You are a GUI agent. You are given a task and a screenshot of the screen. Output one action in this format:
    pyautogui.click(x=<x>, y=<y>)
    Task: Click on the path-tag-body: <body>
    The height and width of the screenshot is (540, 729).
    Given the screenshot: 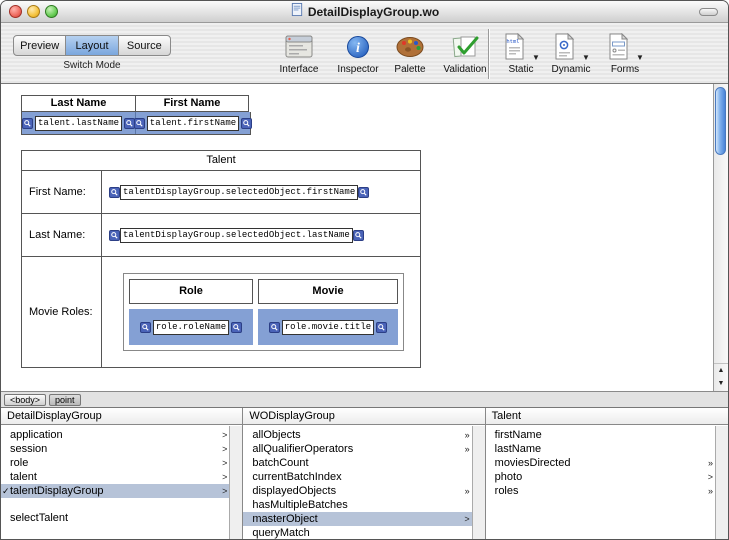 What is the action you would take?
    pyautogui.click(x=25, y=399)
    